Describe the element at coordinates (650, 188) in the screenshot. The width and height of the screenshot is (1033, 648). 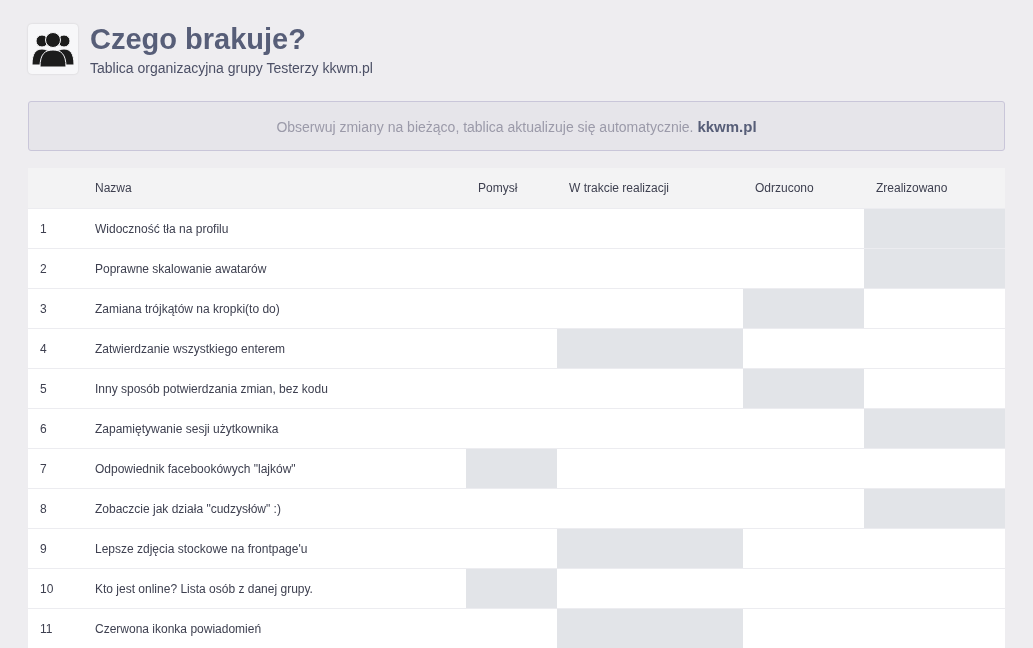
I see `column-header: W trakcie realizacji` at that location.